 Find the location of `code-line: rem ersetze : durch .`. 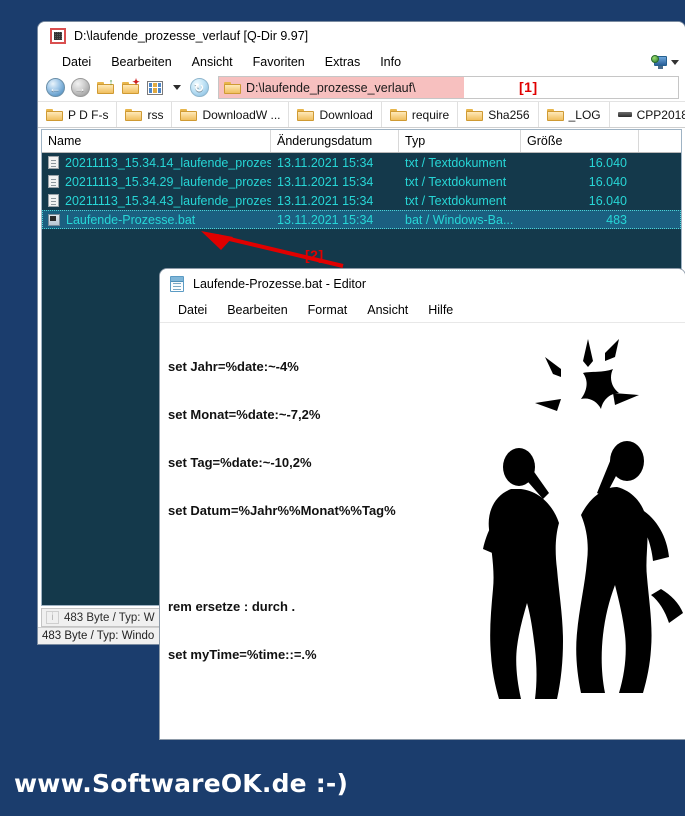

code-line: rem ersetze : durch . is located at coordinates (232, 606).